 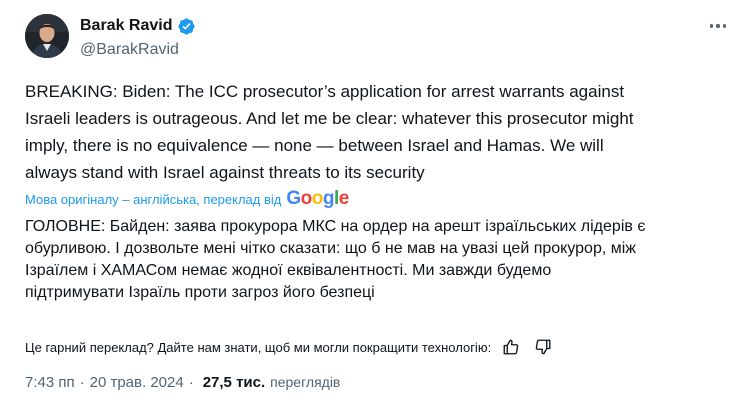 I want to click on name-row: Barak Ravid, so click(x=138, y=26).